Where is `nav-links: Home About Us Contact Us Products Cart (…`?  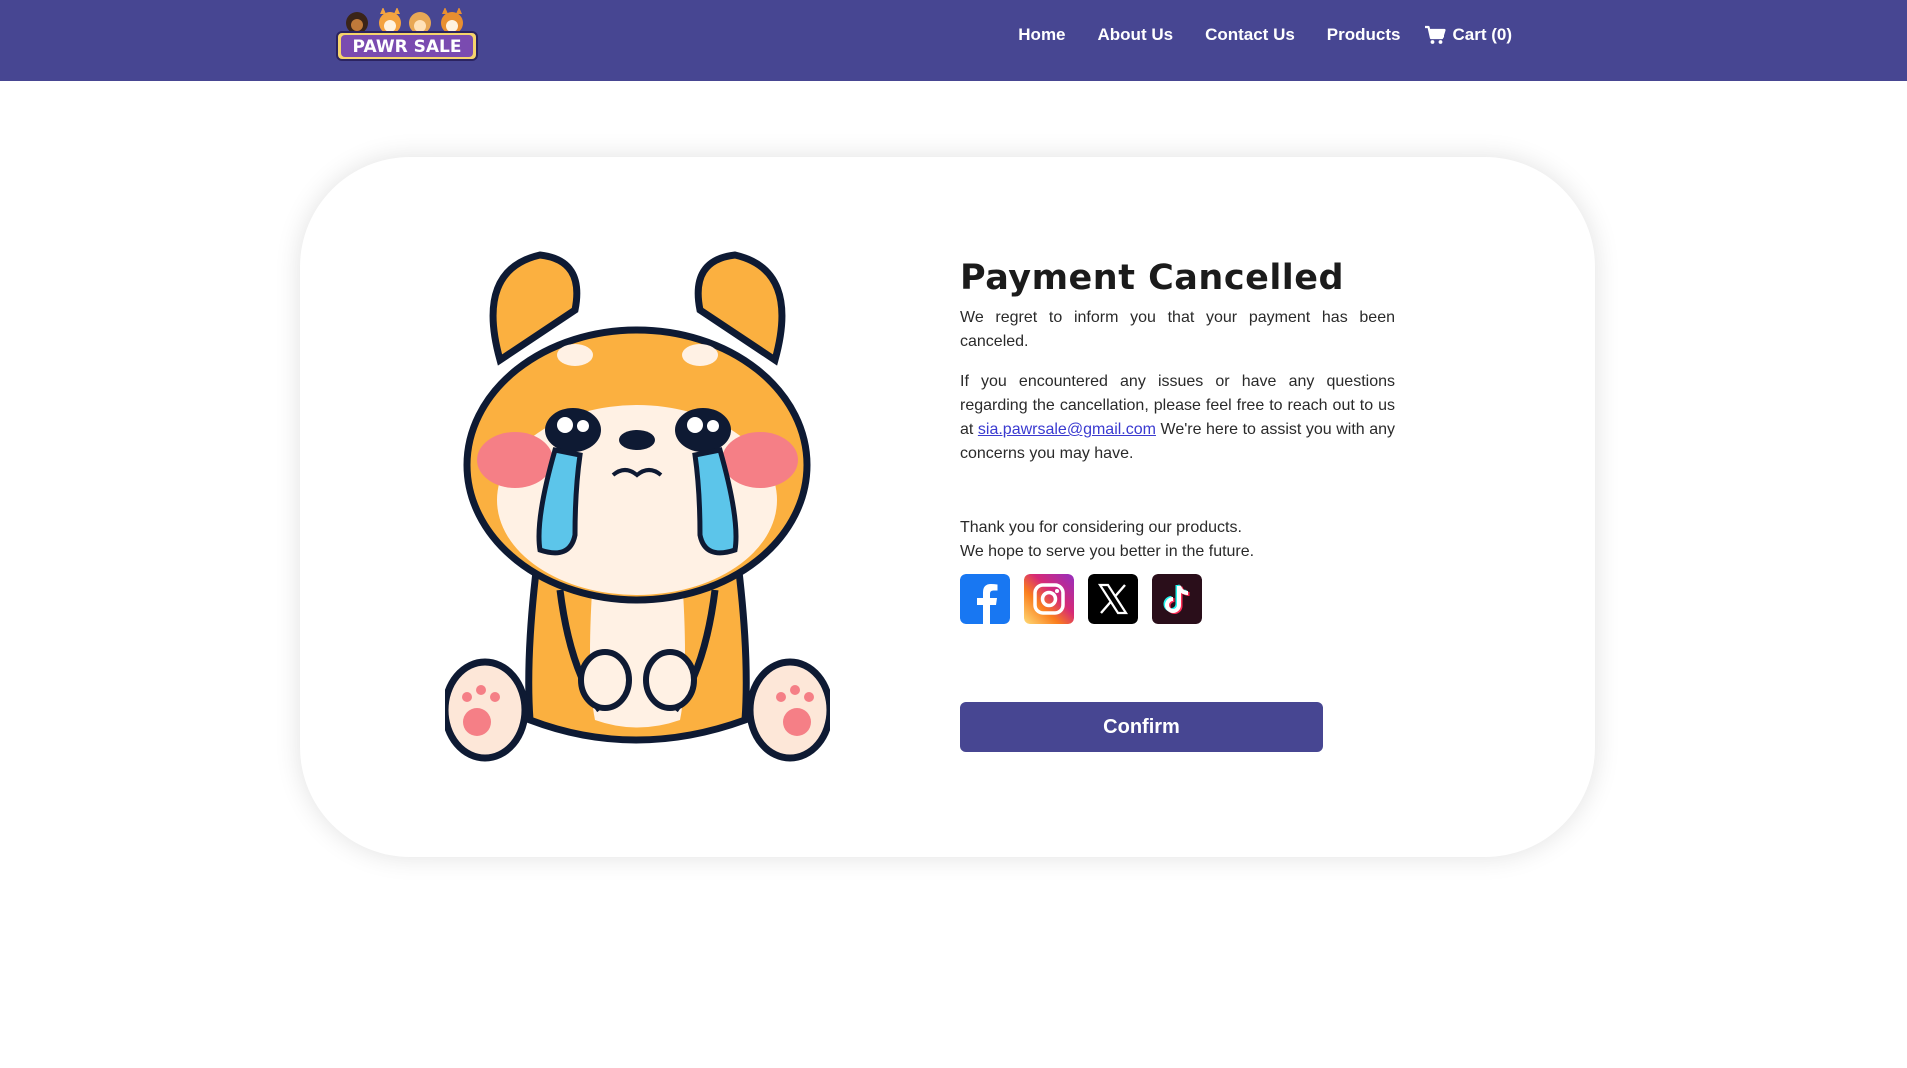 nav-links: Home About Us Contact Us Products Cart (… is located at coordinates (1265, 35).